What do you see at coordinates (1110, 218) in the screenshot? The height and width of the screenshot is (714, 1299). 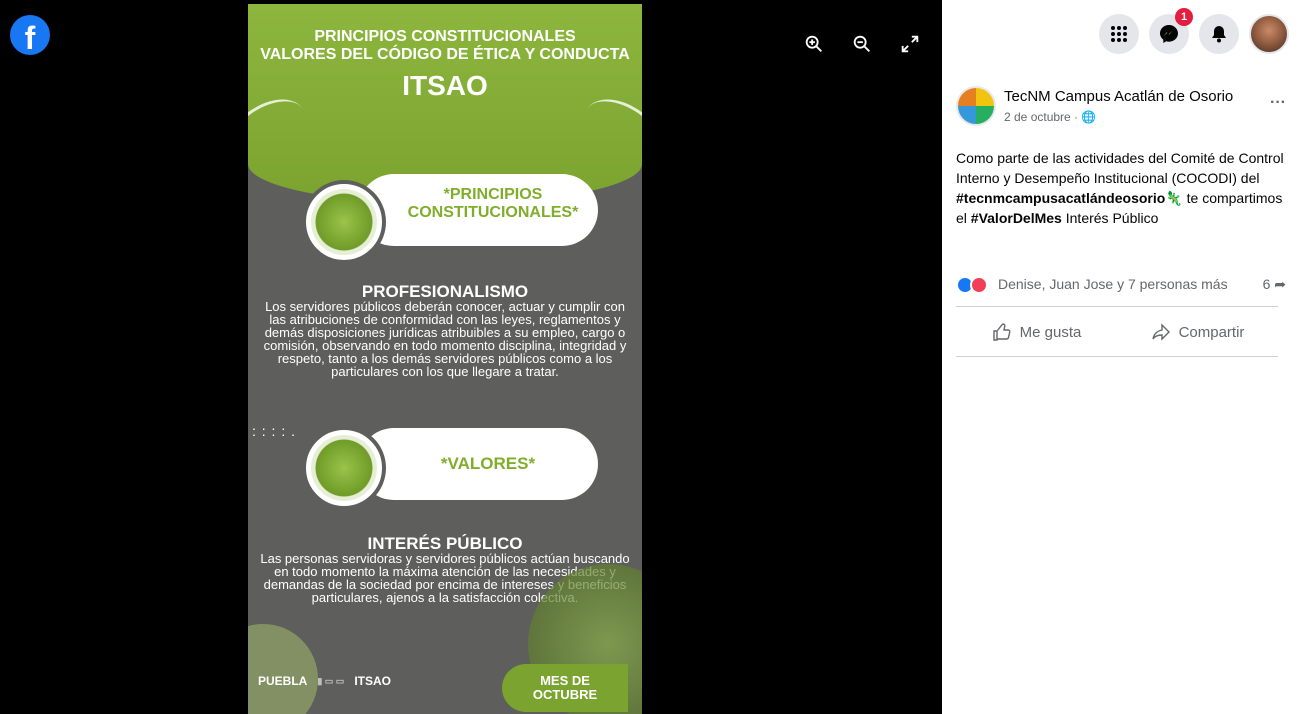 I see `post-text-part3: Interés Público` at bounding box center [1110, 218].